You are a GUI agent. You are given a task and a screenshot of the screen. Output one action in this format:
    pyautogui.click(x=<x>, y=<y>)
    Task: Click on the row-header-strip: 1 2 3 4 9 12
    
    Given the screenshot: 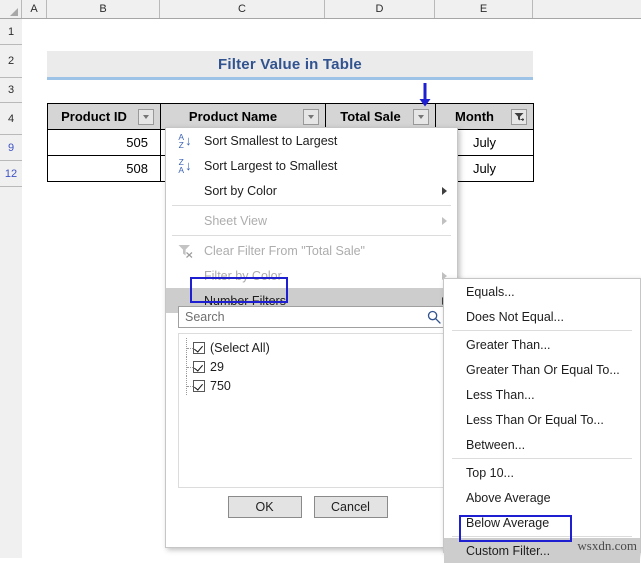 What is the action you would take?
    pyautogui.click(x=11, y=288)
    